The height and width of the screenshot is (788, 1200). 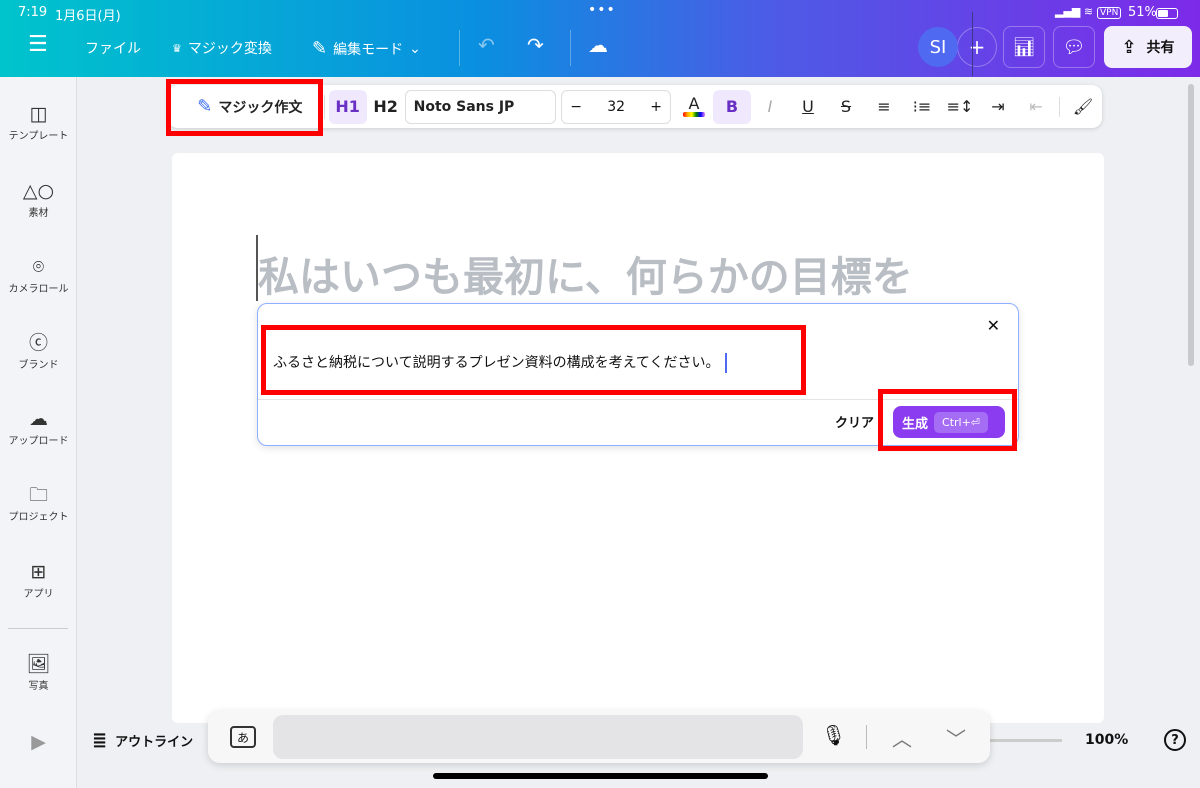 What do you see at coordinates (1024, 47) in the screenshot?
I see `insights-chart-icon: 📊︎` at bounding box center [1024, 47].